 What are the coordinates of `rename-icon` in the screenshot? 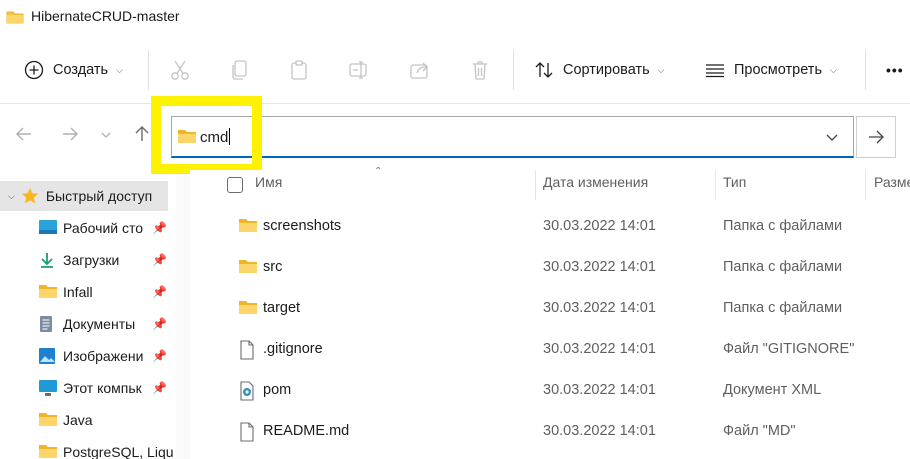 It's located at (360, 70).